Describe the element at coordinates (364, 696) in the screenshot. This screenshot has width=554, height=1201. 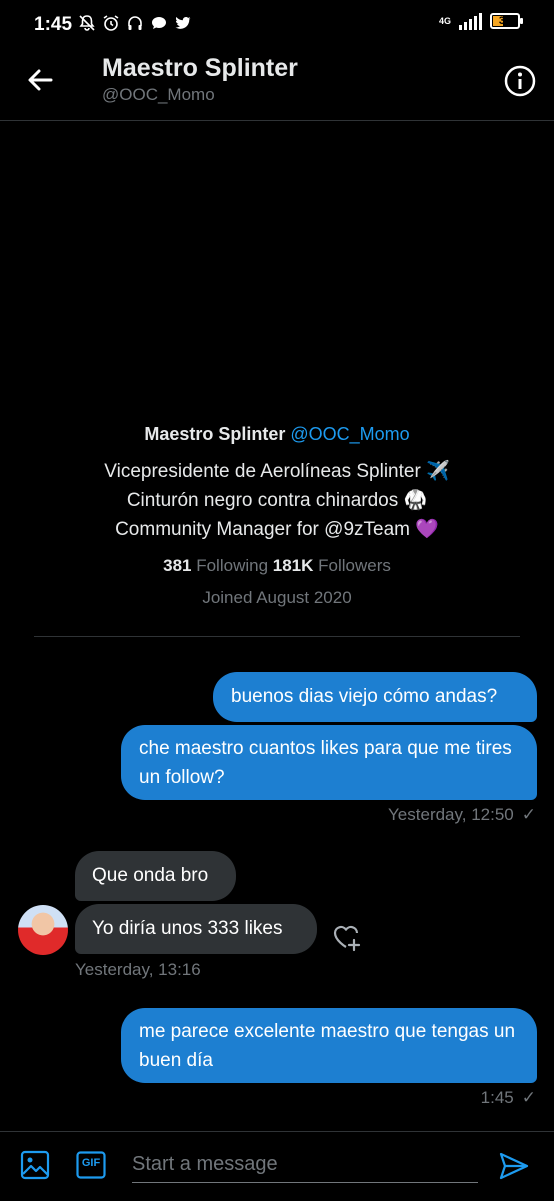
I see `message-text: buenos dias viejo cómo andas?` at that location.